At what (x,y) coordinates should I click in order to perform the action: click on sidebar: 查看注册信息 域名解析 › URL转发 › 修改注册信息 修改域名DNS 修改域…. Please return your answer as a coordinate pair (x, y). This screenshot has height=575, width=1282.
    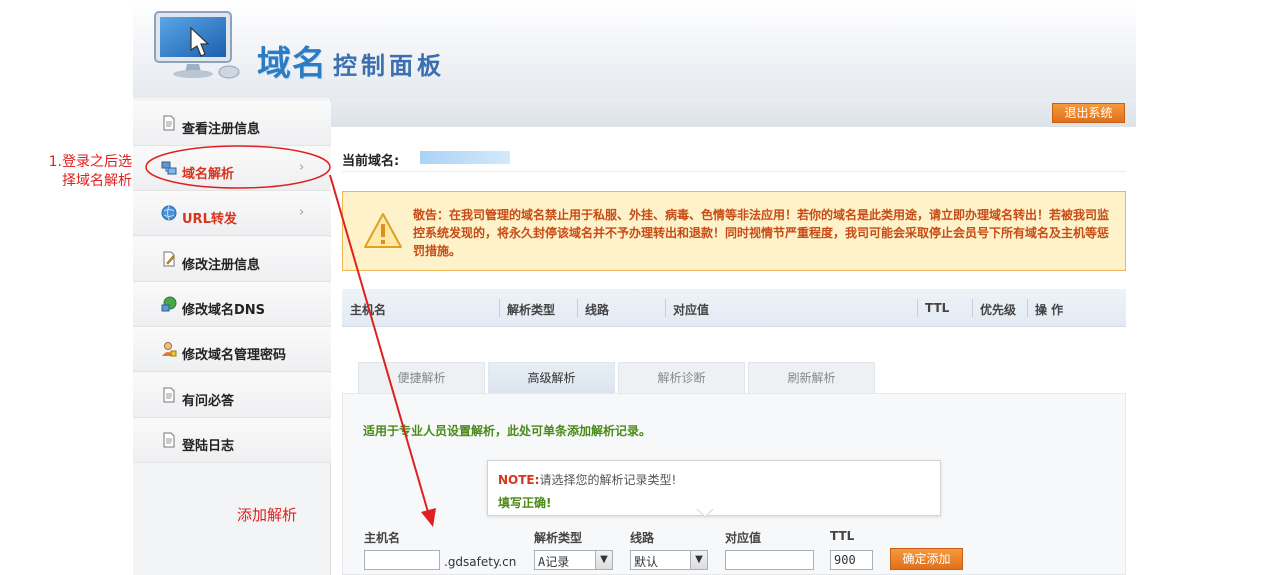
    Looking at the image, I should click on (232, 336).